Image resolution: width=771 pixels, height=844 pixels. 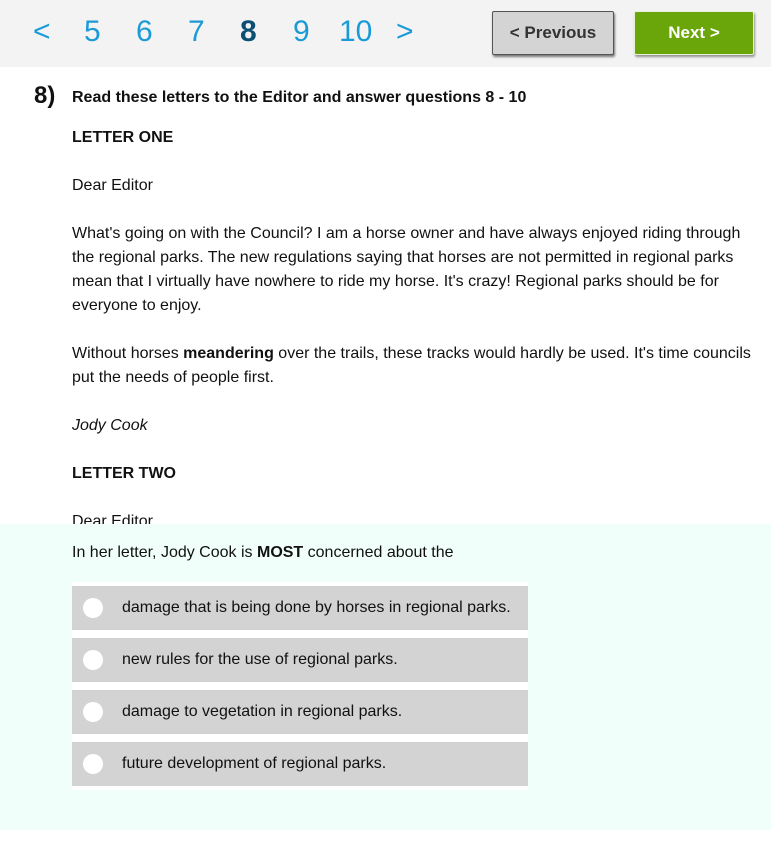 I want to click on answer-option-label: future development of regional parks., so click(x=254, y=763).